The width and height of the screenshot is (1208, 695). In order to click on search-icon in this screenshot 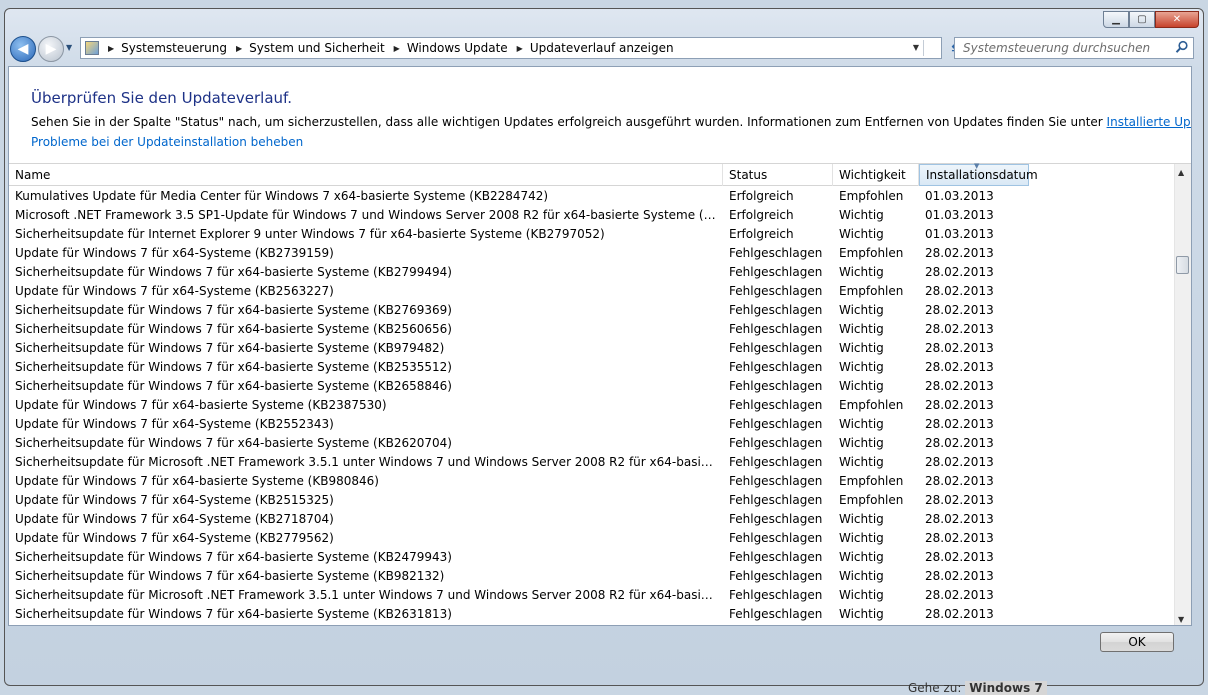, I will do `click(1182, 47)`.